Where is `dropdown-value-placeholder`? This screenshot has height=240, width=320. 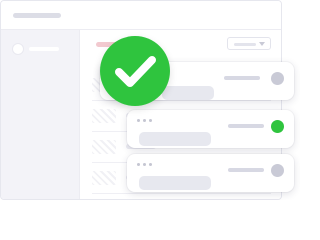 dropdown-value-placeholder is located at coordinates (245, 44).